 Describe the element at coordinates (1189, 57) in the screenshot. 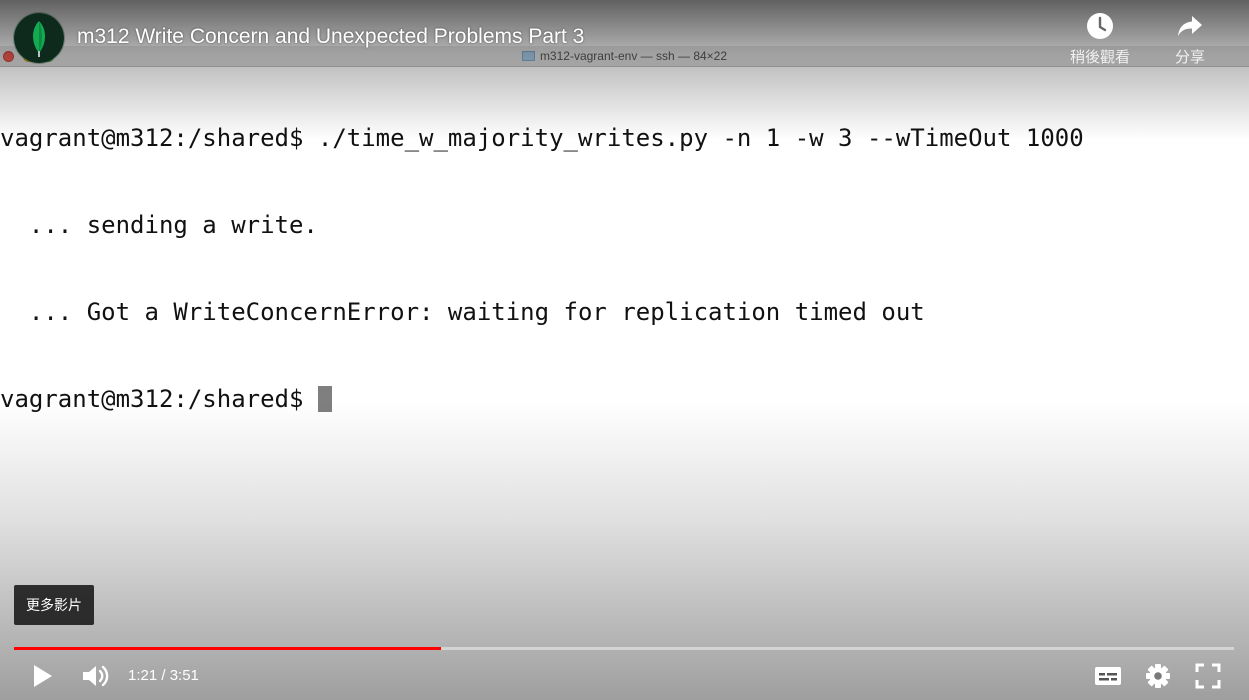

I see `share-label: 分享` at that location.